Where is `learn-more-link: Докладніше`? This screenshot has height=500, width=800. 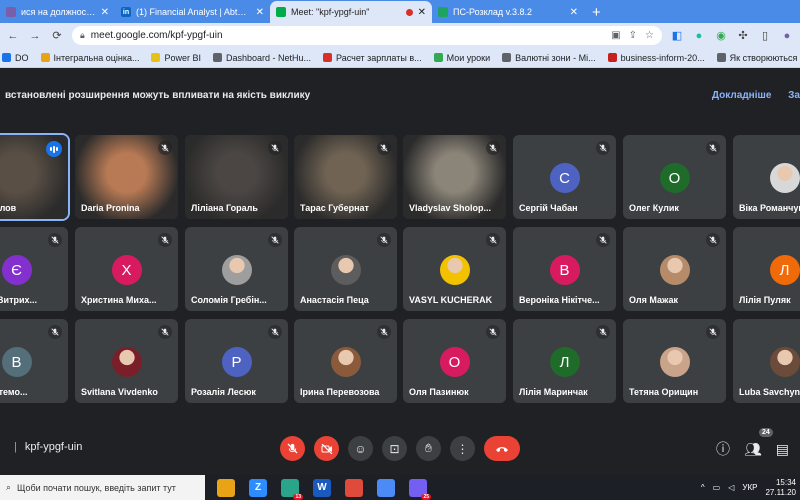
learn-more-link: Докладніше is located at coordinates (741, 95).